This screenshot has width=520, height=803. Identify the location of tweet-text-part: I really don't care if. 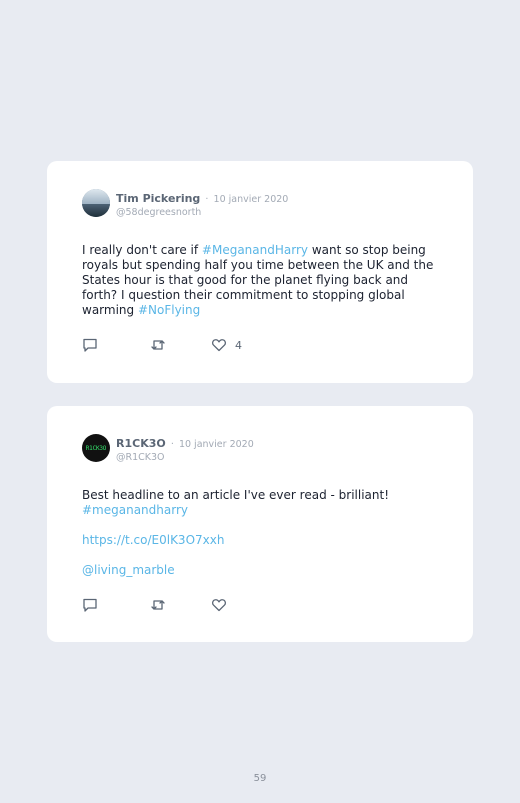
(142, 250).